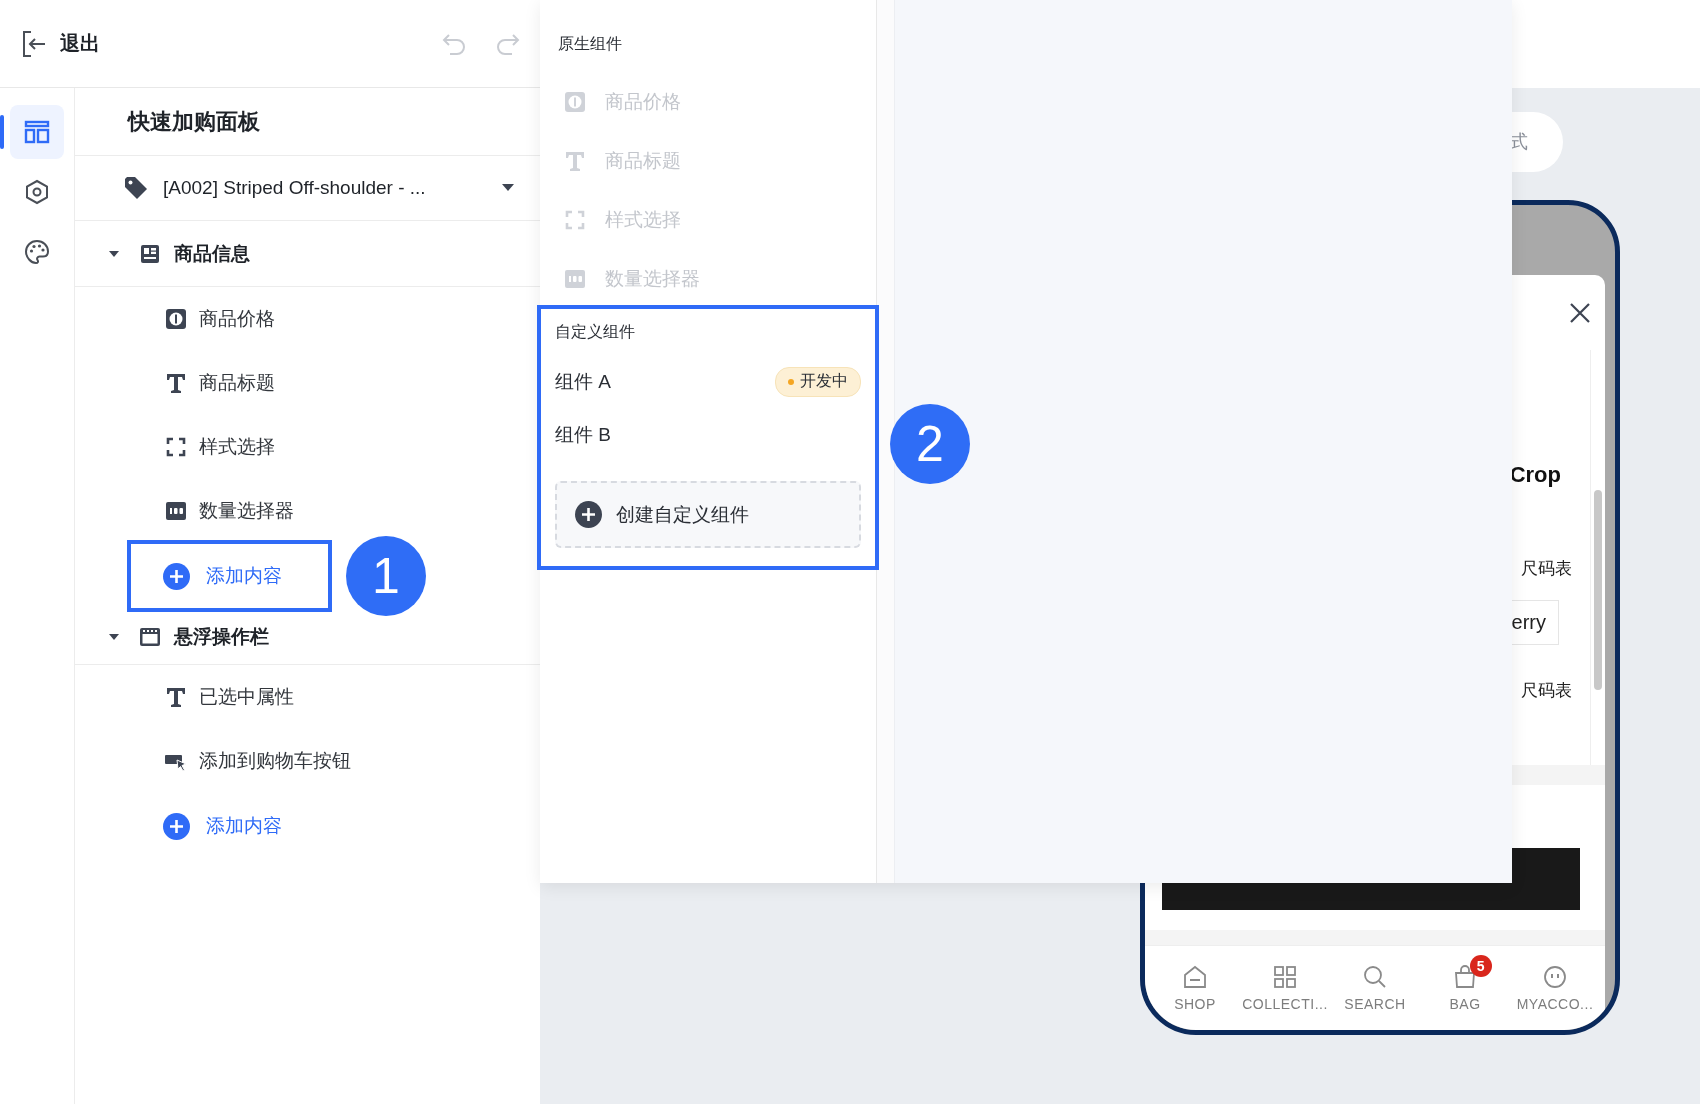 Image resolution: width=1700 pixels, height=1104 pixels. What do you see at coordinates (818, 381) in the screenshot?
I see `status-tag: 开发中` at bounding box center [818, 381].